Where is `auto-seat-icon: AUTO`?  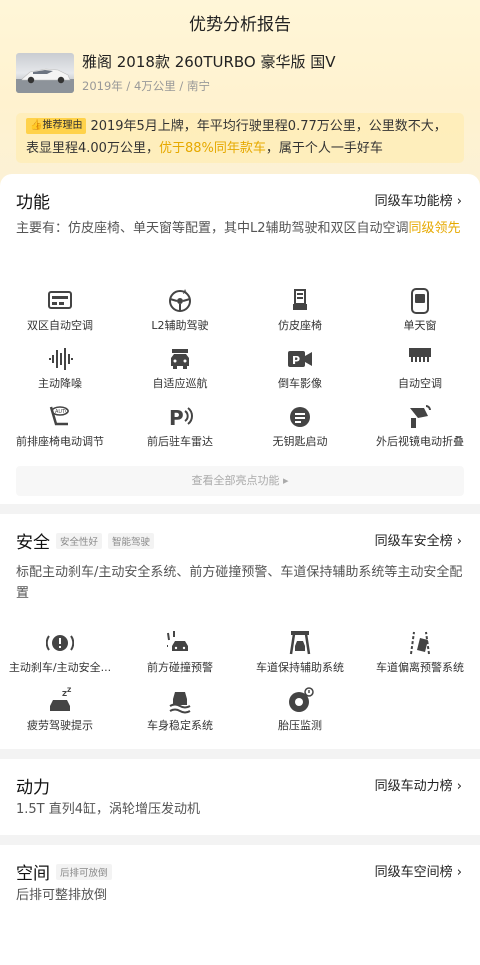 auto-seat-icon: AUTO is located at coordinates (60, 415).